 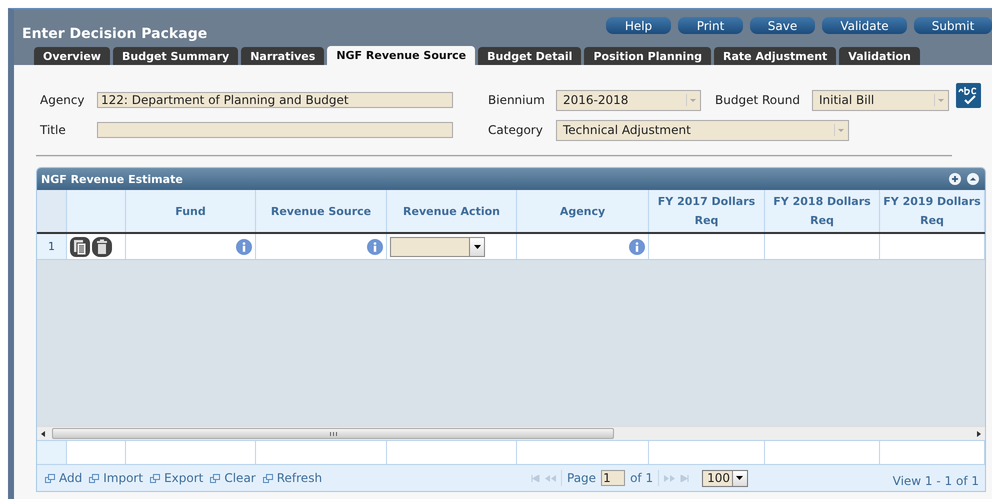 I want to click on scroll-right-icon, so click(x=979, y=433).